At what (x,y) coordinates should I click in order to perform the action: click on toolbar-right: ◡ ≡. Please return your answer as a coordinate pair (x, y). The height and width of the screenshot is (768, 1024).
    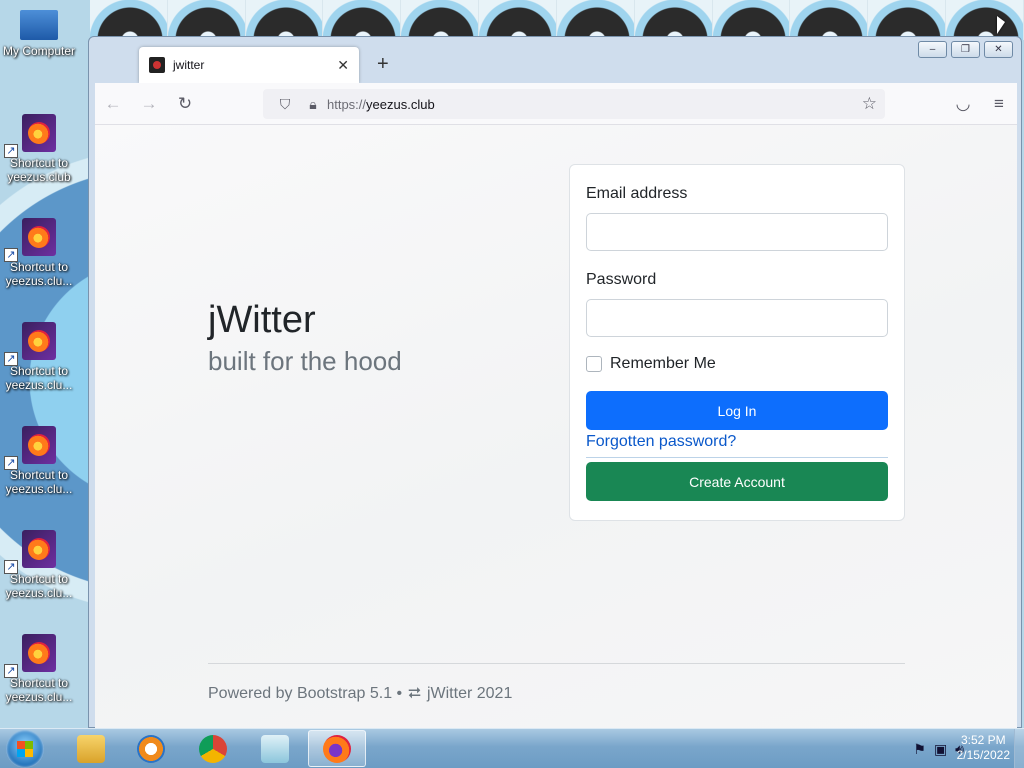
    Looking at the image, I should click on (981, 104).